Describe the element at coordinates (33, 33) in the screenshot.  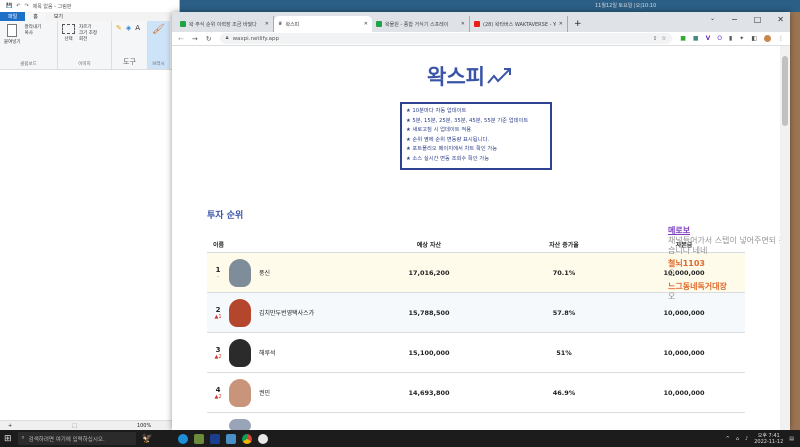
I see `copy-button: 복사` at that location.